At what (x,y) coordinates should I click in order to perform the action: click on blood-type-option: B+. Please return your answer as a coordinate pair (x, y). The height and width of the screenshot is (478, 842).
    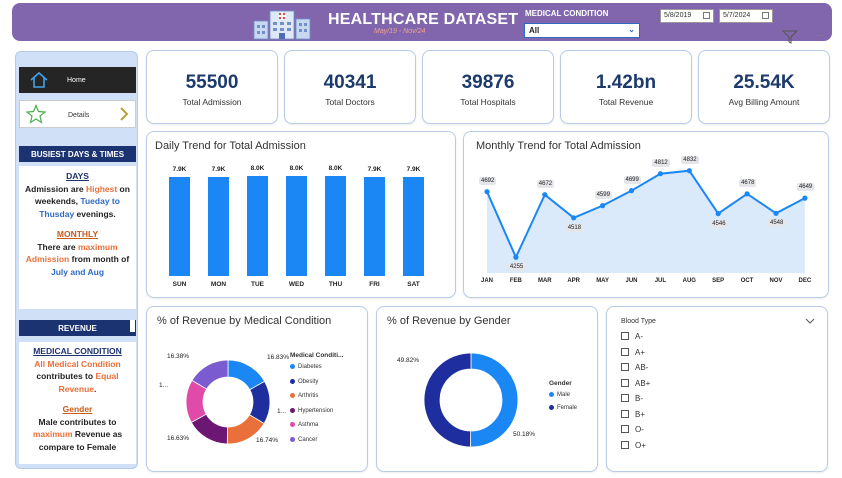
    Looking at the image, I should click on (633, 414).